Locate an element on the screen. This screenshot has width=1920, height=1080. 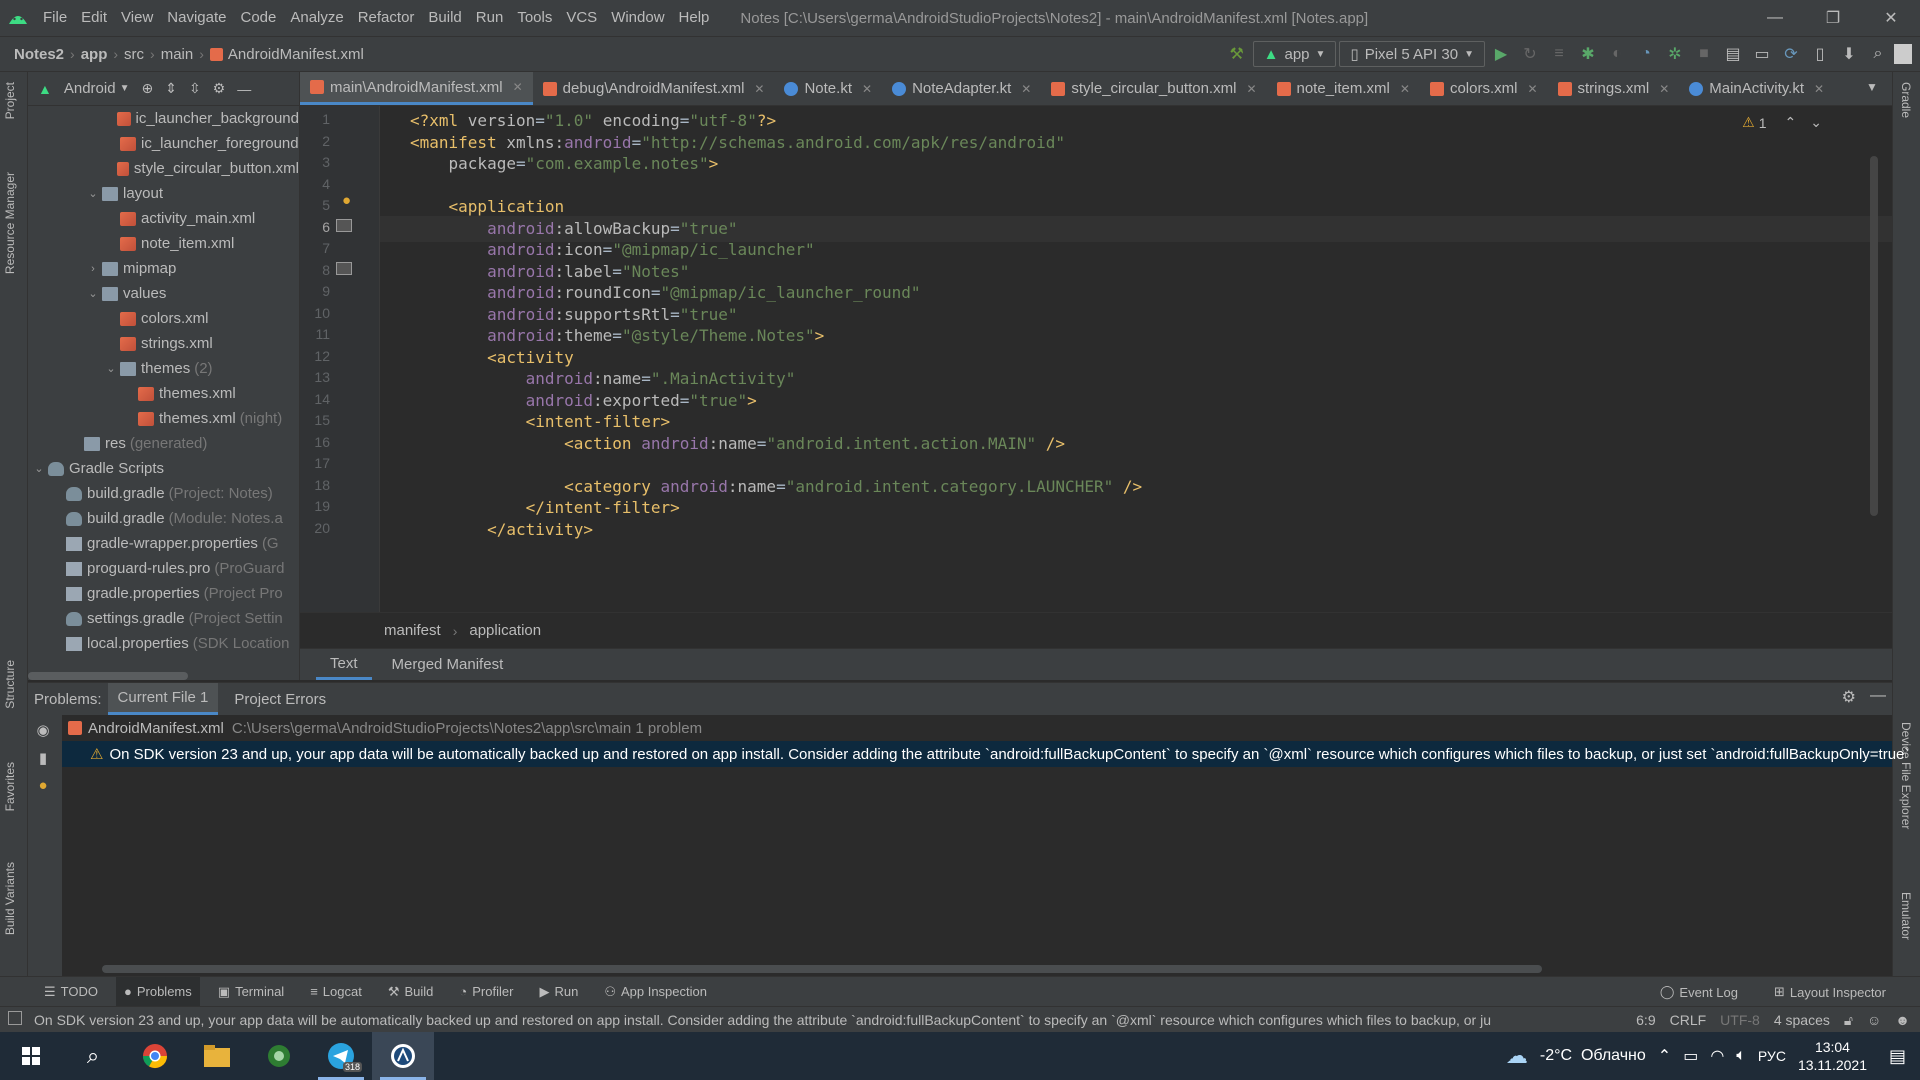
project-structure-icon: ▤ is located at coordinates (1733, 54).